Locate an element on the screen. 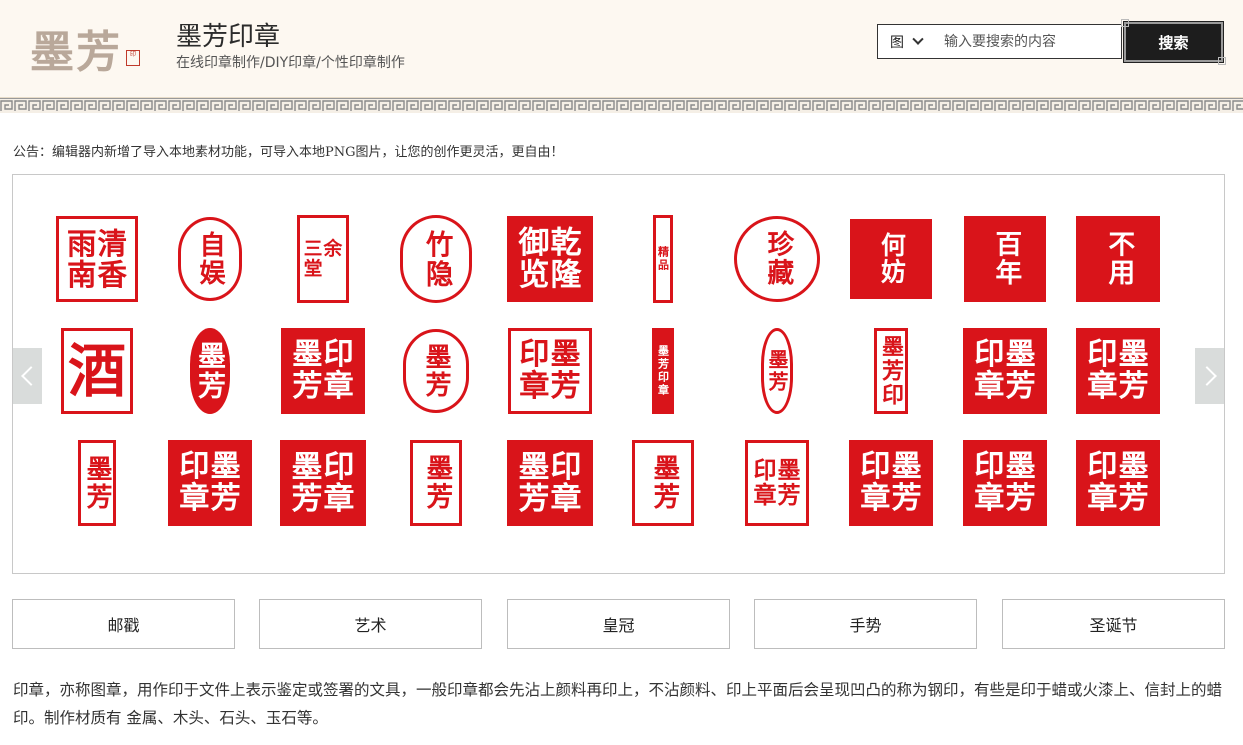 The width and height of the screenshot is (1243, 745). next-arrow-icon is located at coordinates (1209, 376).